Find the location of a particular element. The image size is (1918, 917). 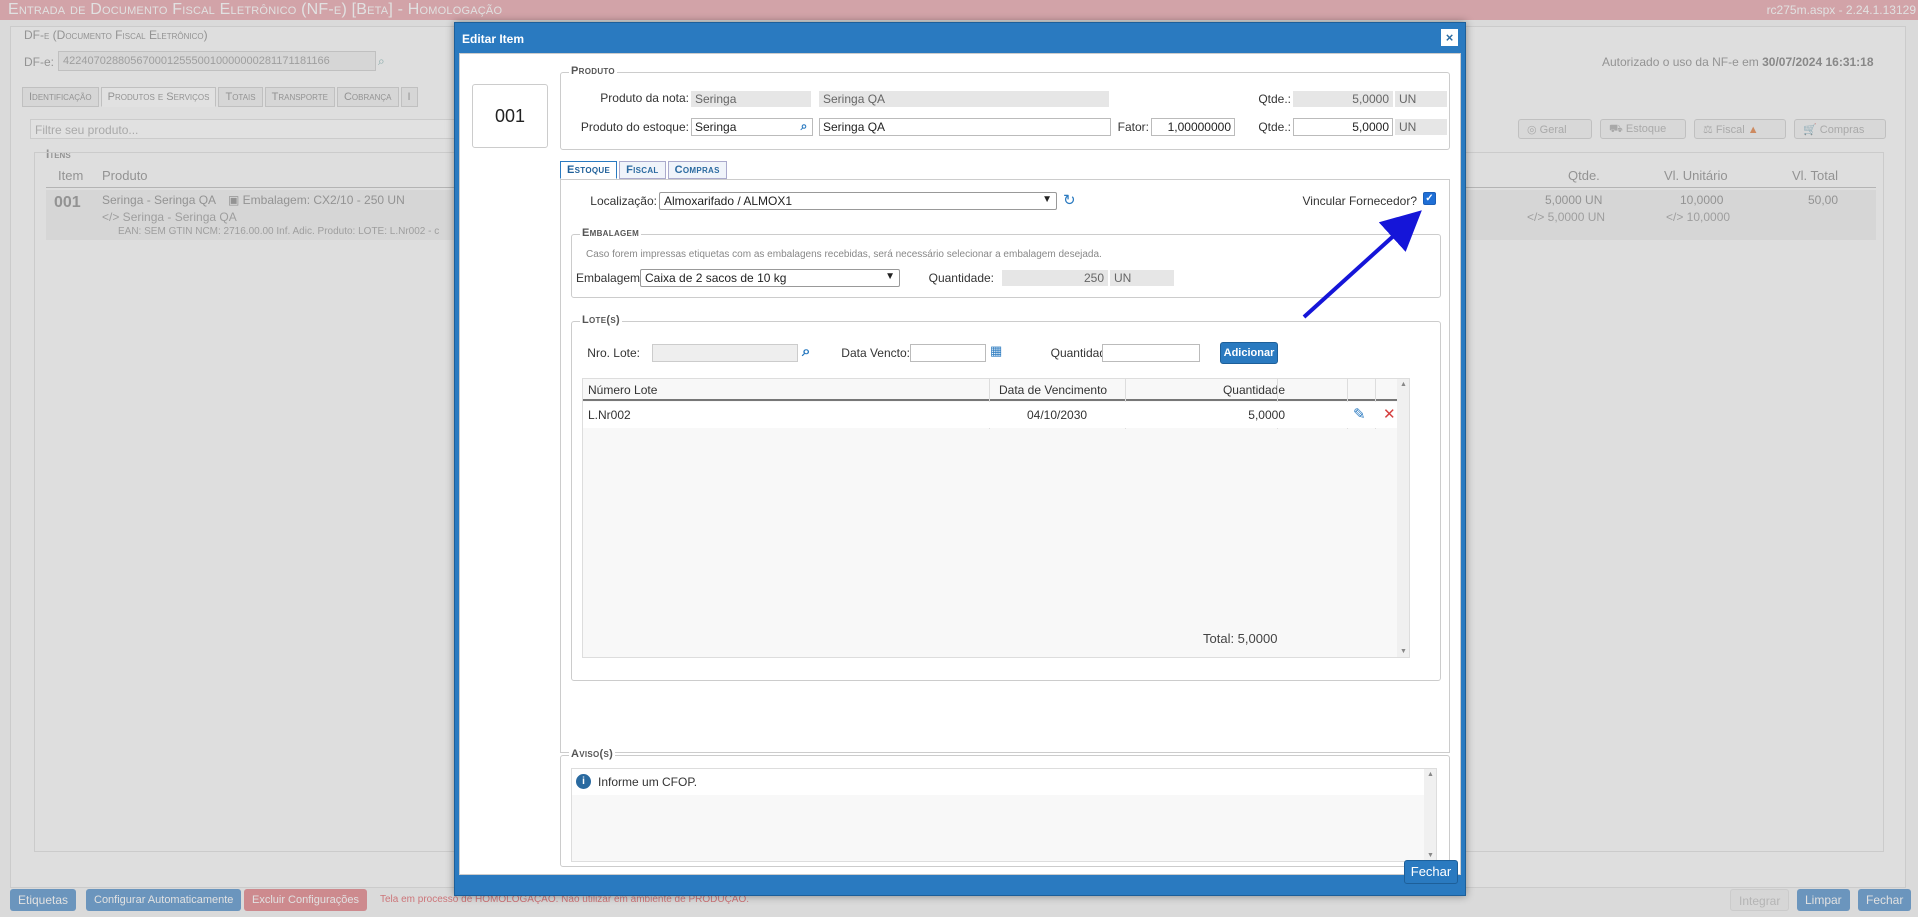

annotation-arrow is located at coordinates (1362, 264).